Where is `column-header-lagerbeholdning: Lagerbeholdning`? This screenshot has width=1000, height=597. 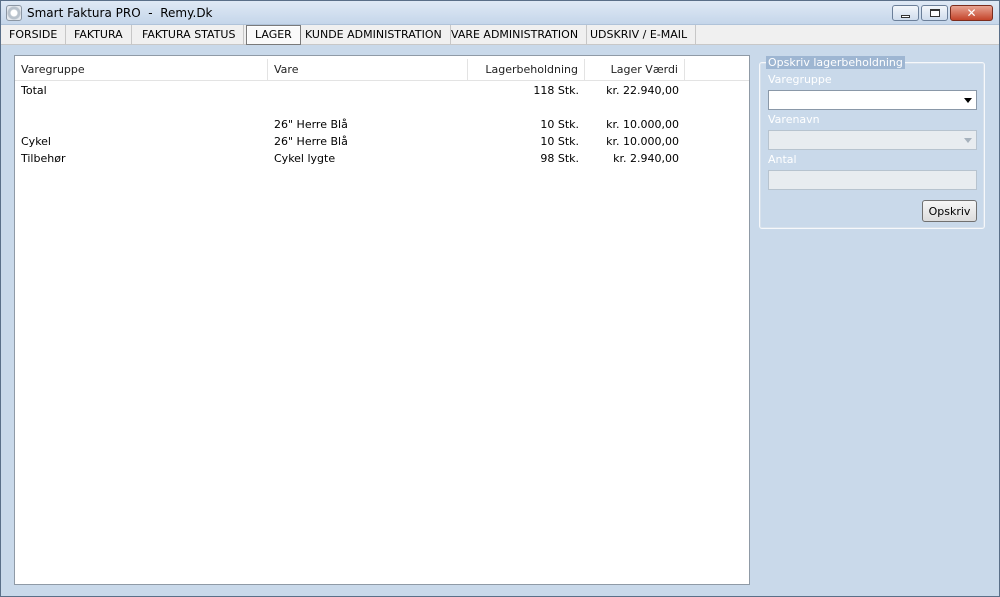 column-header-lagerbeholdning: Lagerbeholdning is located at coordinates (526, 70).